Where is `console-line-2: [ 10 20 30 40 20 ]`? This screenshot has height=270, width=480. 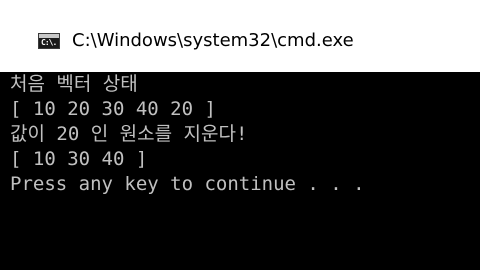
console-line-2: [ 10 20 30 40 20 ] is located at coordinates (113, 109).